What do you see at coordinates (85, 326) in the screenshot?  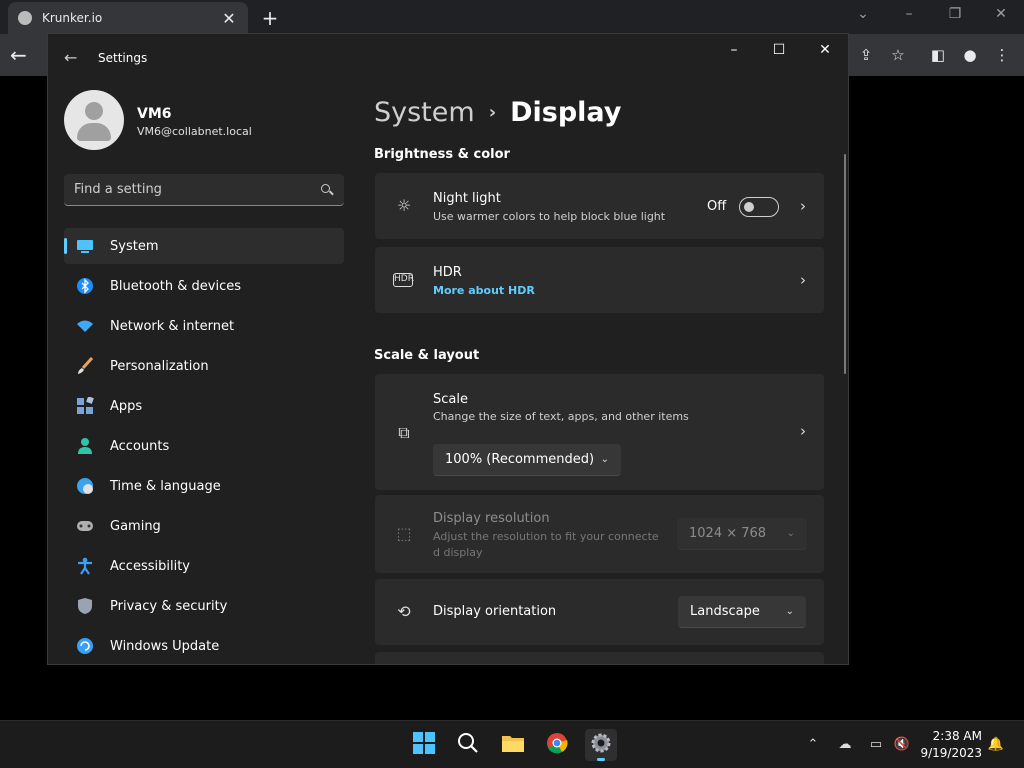 I see `wifi-icon` at bounding box center [85, 326].